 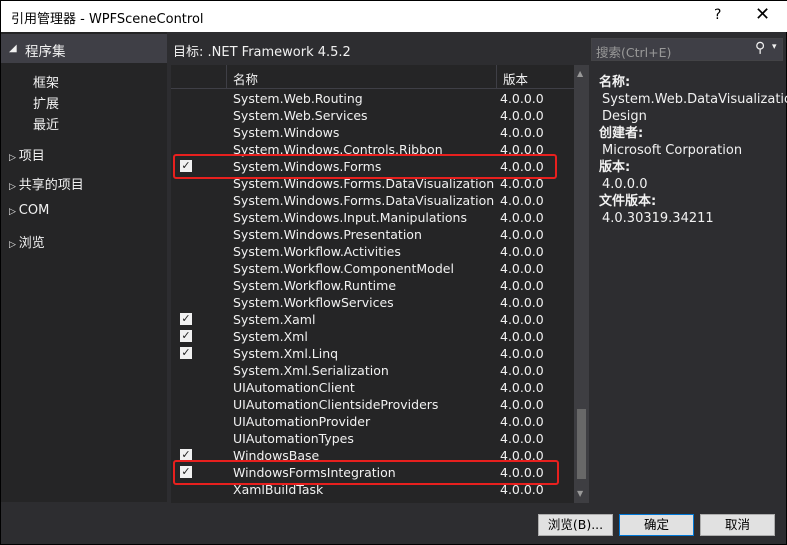 What do you see at coordinates (300, 115) in the screenshot?
I see `assembly-name: System.Web.Services` at bounding box center [300, 115].